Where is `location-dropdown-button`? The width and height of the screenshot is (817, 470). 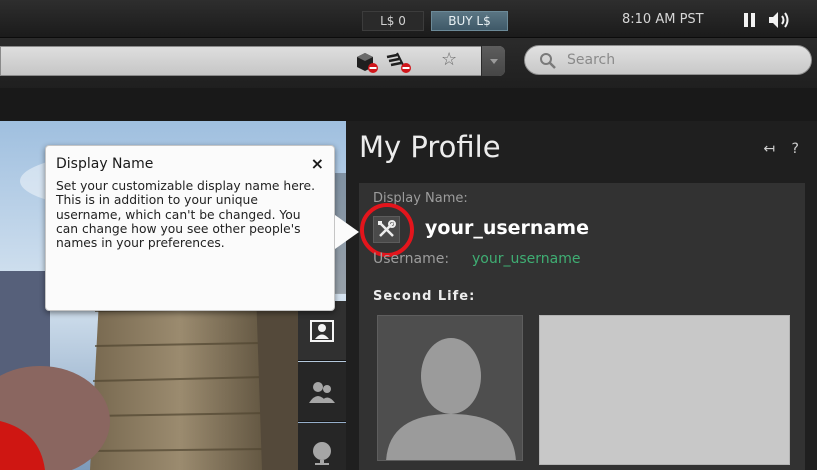
location-dropdown-button is located at coordinates (493, 61).